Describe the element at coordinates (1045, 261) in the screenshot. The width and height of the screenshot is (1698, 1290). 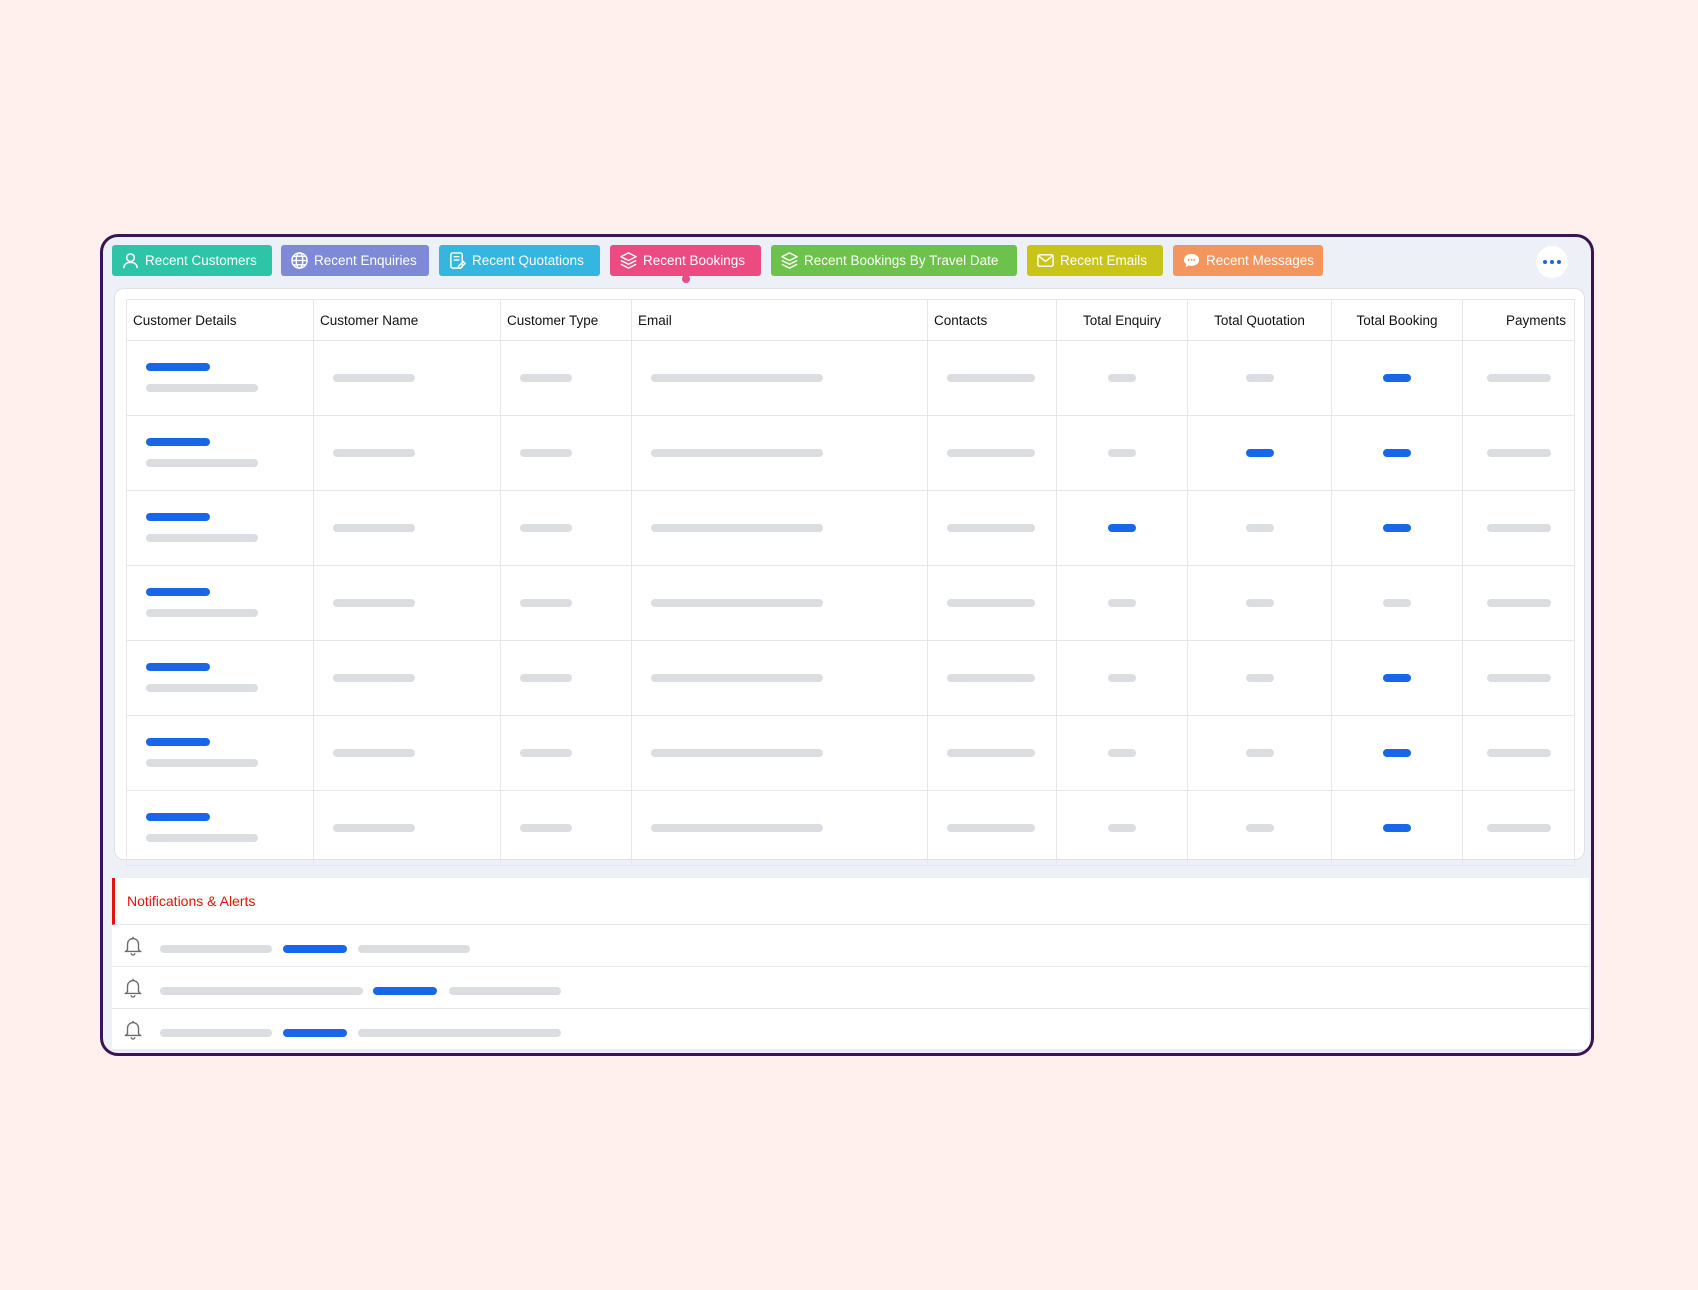
I see `envelope-icon` at that location.